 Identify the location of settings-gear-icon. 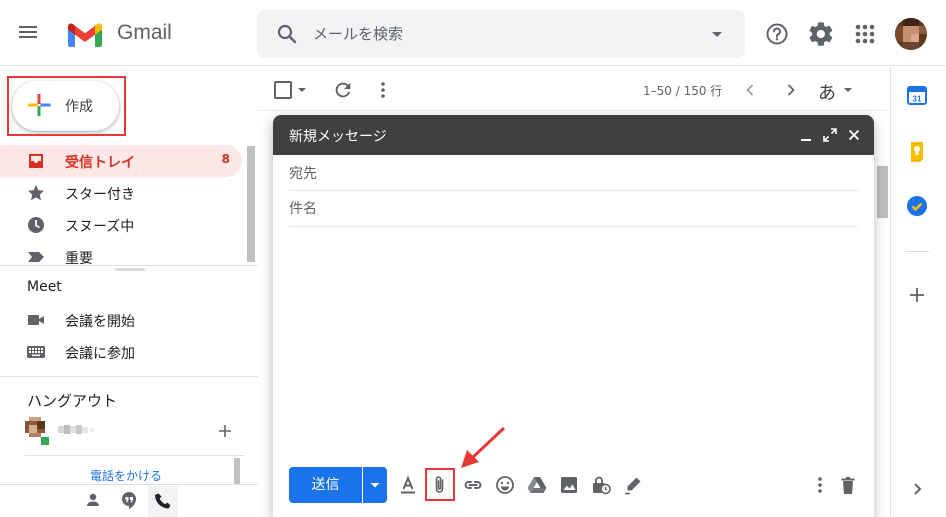
(821, 34).